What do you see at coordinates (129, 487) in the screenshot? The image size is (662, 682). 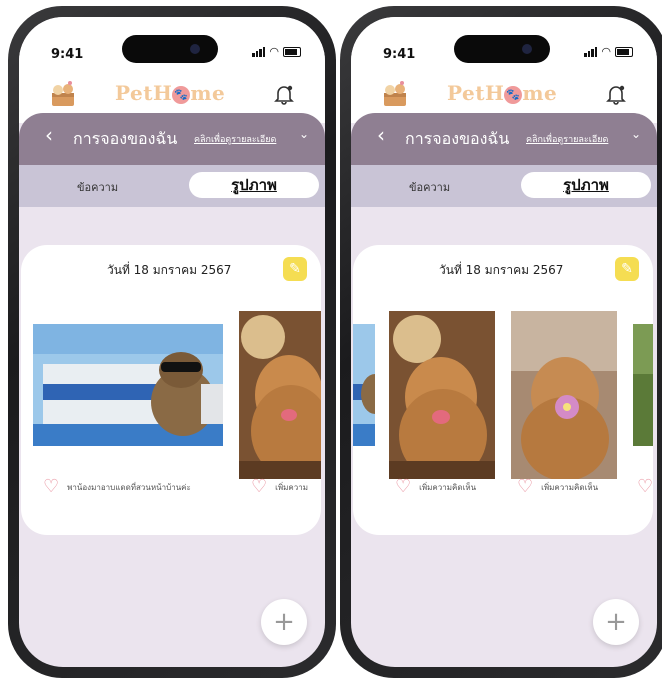 I see `photo-caption: พาน้องมาอาบแดดที่สวนหน้าบ้านค่ะ` at bounding box center [129, 487].